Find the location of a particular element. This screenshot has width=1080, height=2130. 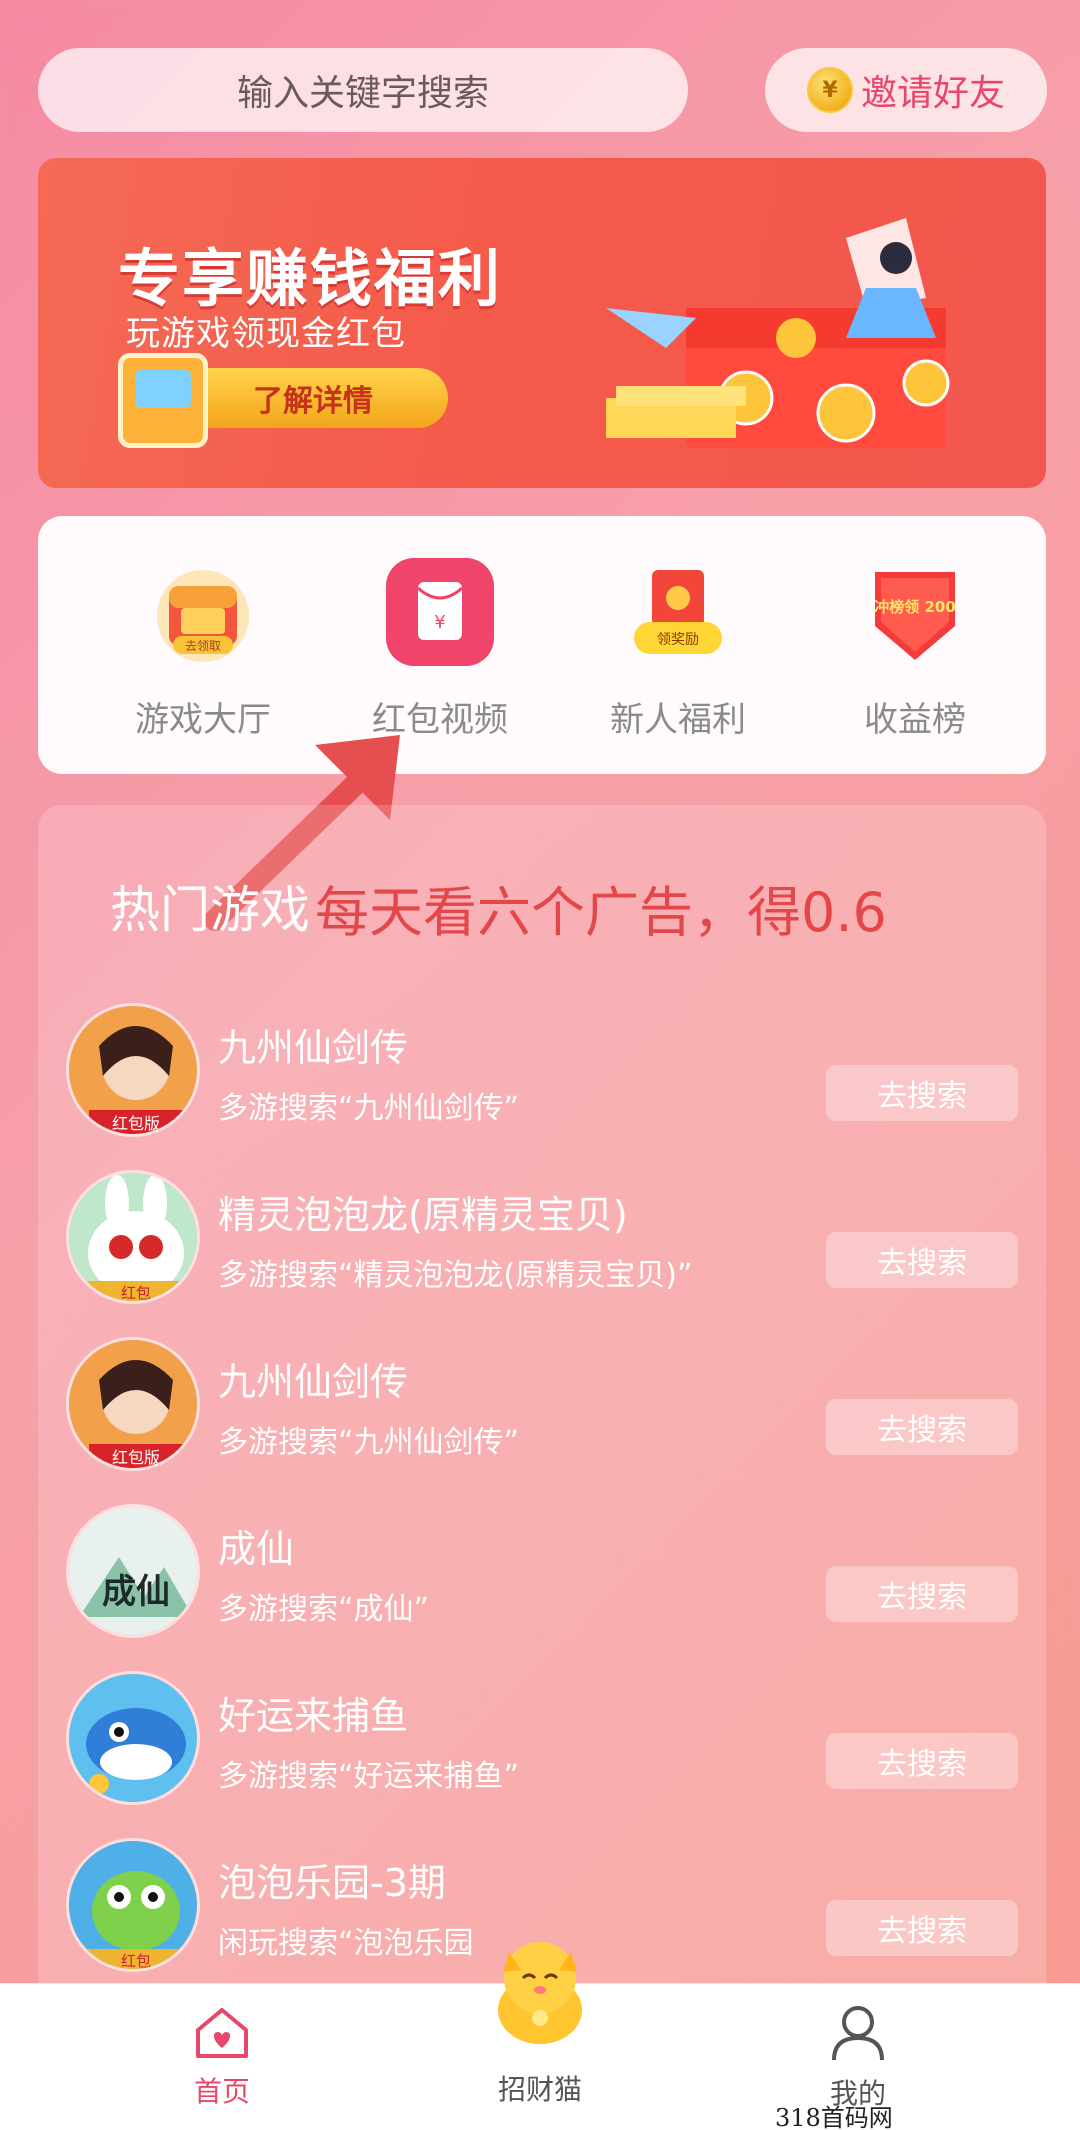

search-input: 输入关键字搜索 is located at coordinates (363, 90).